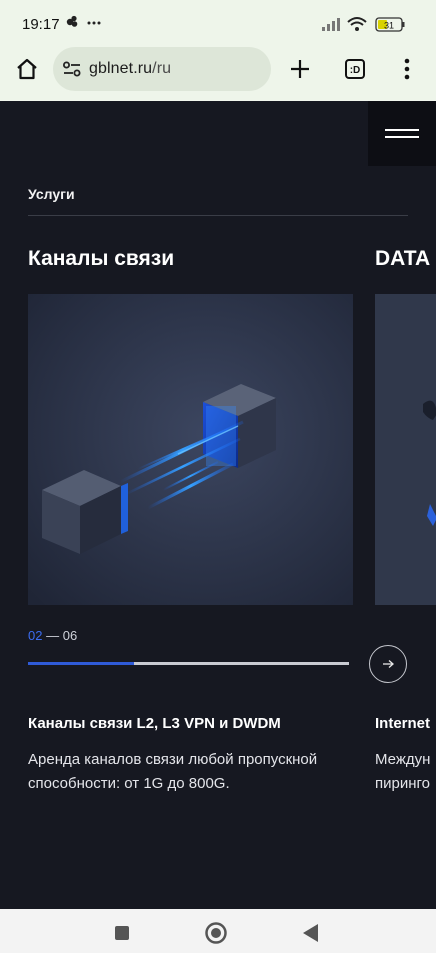  Describe the element at coordinates (363, 24) in the screenshot. I see `signal-wifi-battery-icons: 31` at that location.